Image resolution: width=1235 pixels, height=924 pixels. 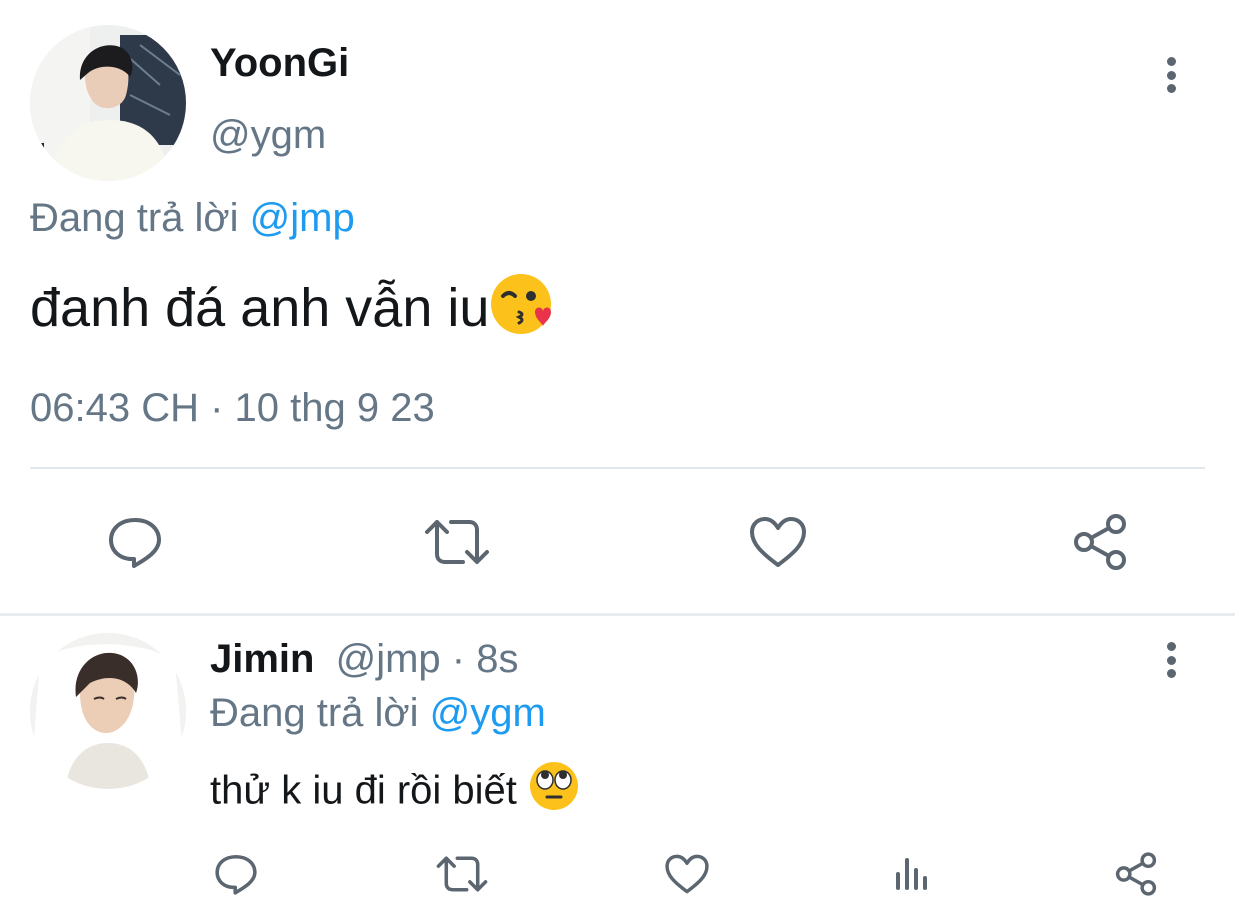 What do you see at coordinates (302, 218) in the screenshot?
I see `mention-link: @jmp` at bounding box center [302, 218].